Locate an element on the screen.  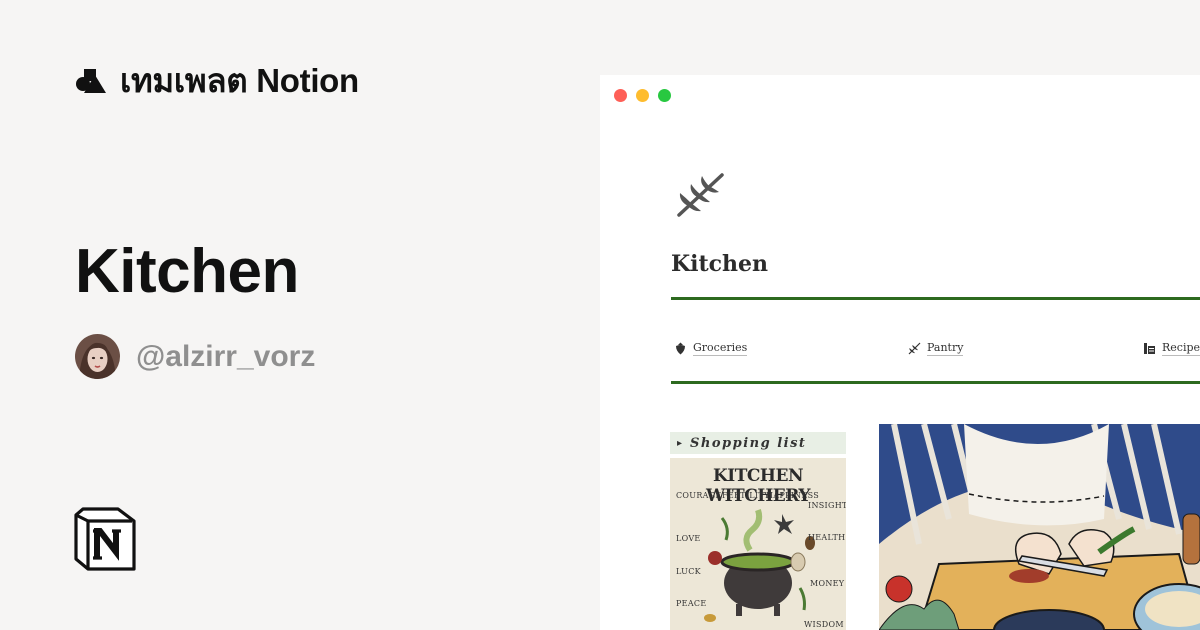
cooking-illustration is located at coordinates (1039, 527).